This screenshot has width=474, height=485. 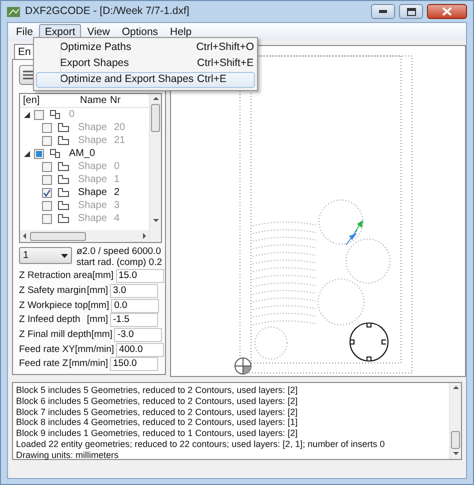 I want to click on parameter-field: 0.0, so click(x=135, y=305).